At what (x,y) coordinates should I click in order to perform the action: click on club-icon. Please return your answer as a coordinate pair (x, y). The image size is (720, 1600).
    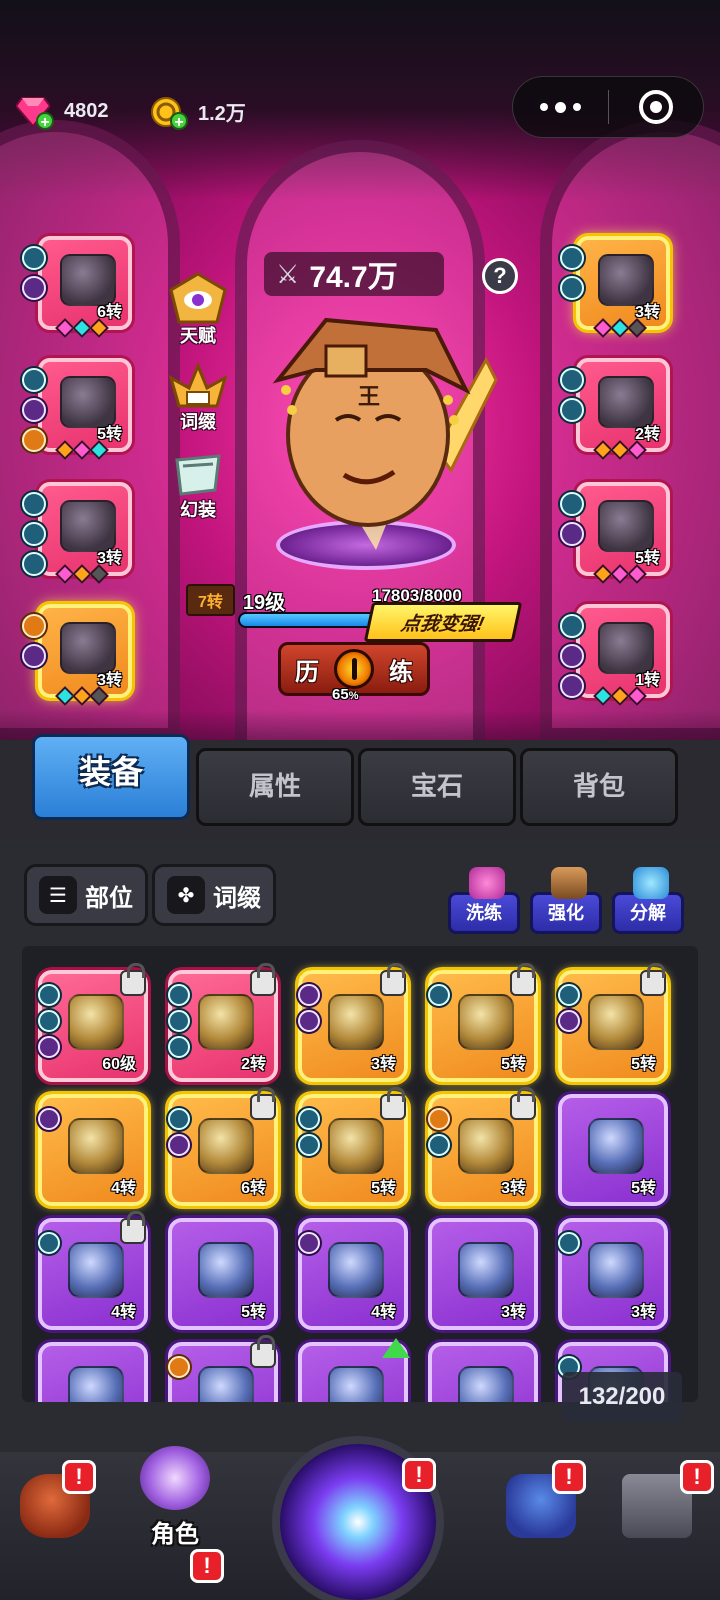
    Looking at the image, I should click on (616, 1270).